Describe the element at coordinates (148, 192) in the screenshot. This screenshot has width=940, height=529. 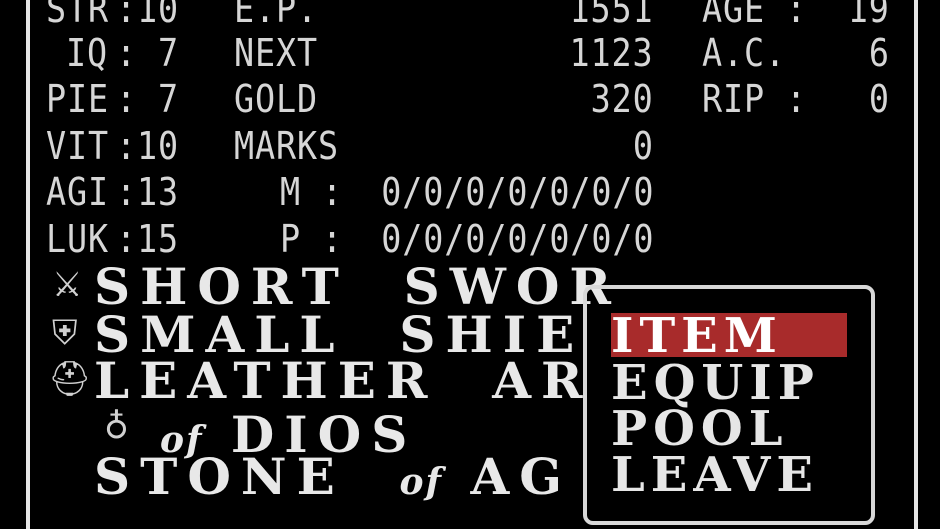
I see `stat-agi-value: :13` at that location.